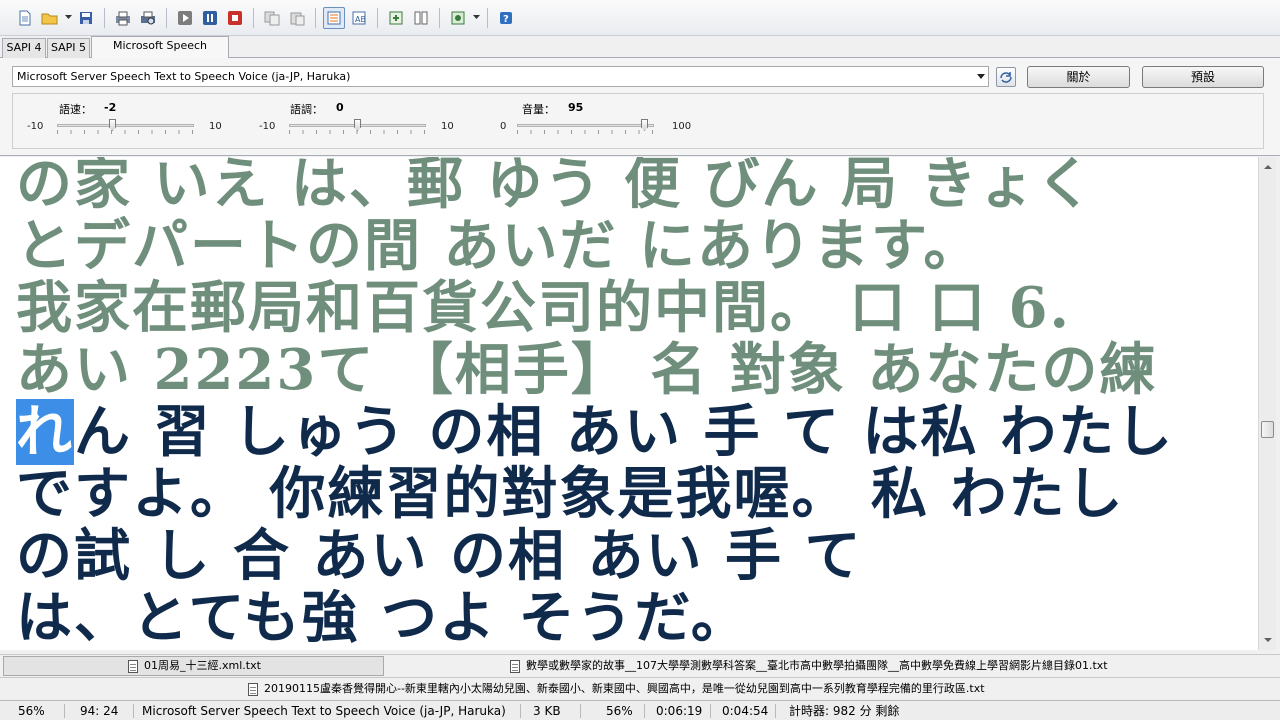 The width and height of the screenshot is (1280, 720). I want to click on spoken-text-line: 我家在郵局和百貨公司的中間。 口 口 6., so click(543, 308).